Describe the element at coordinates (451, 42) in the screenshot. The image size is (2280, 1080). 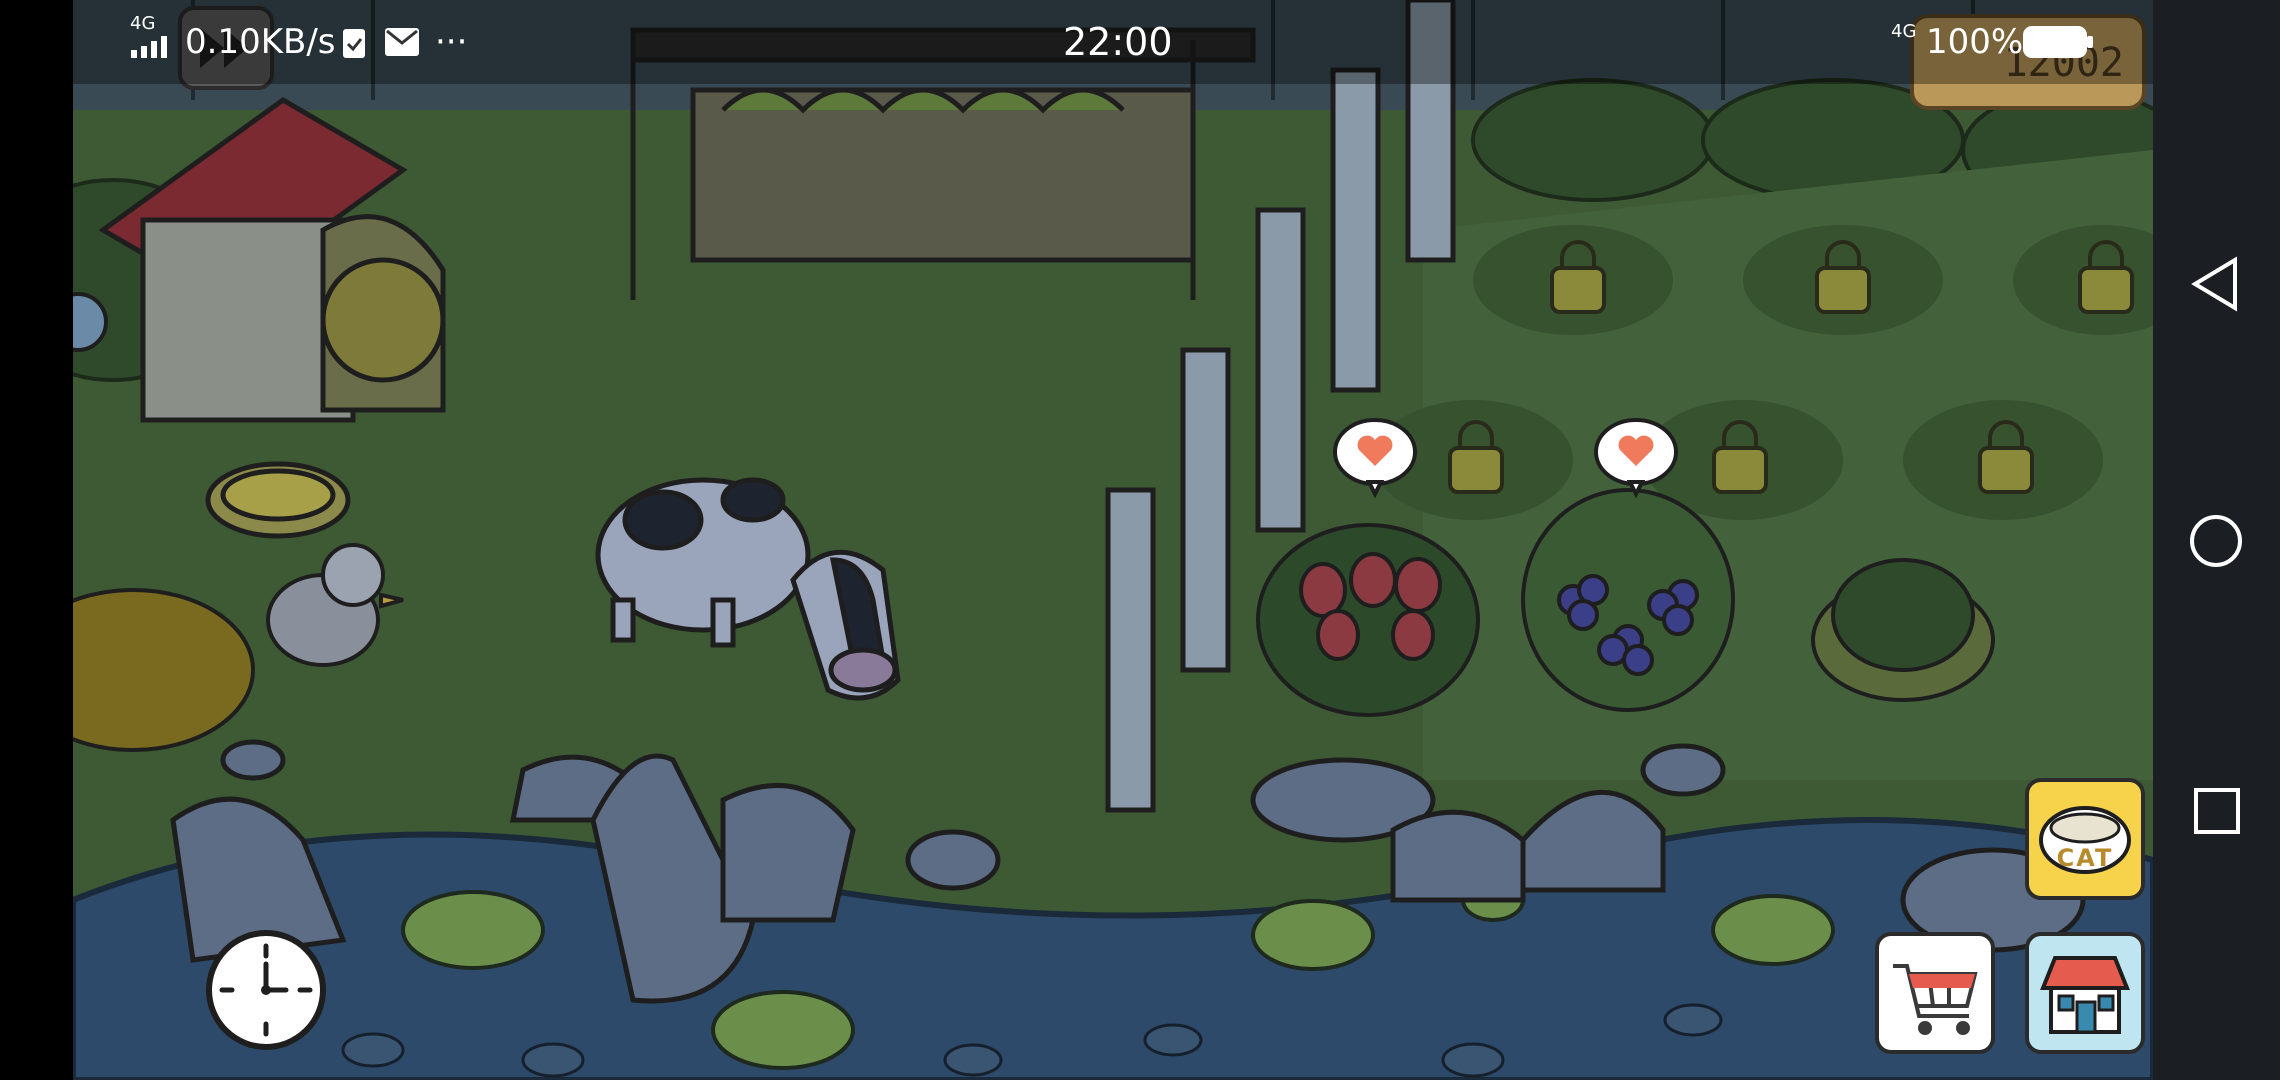
I see `more-notifications: ···` at that location.